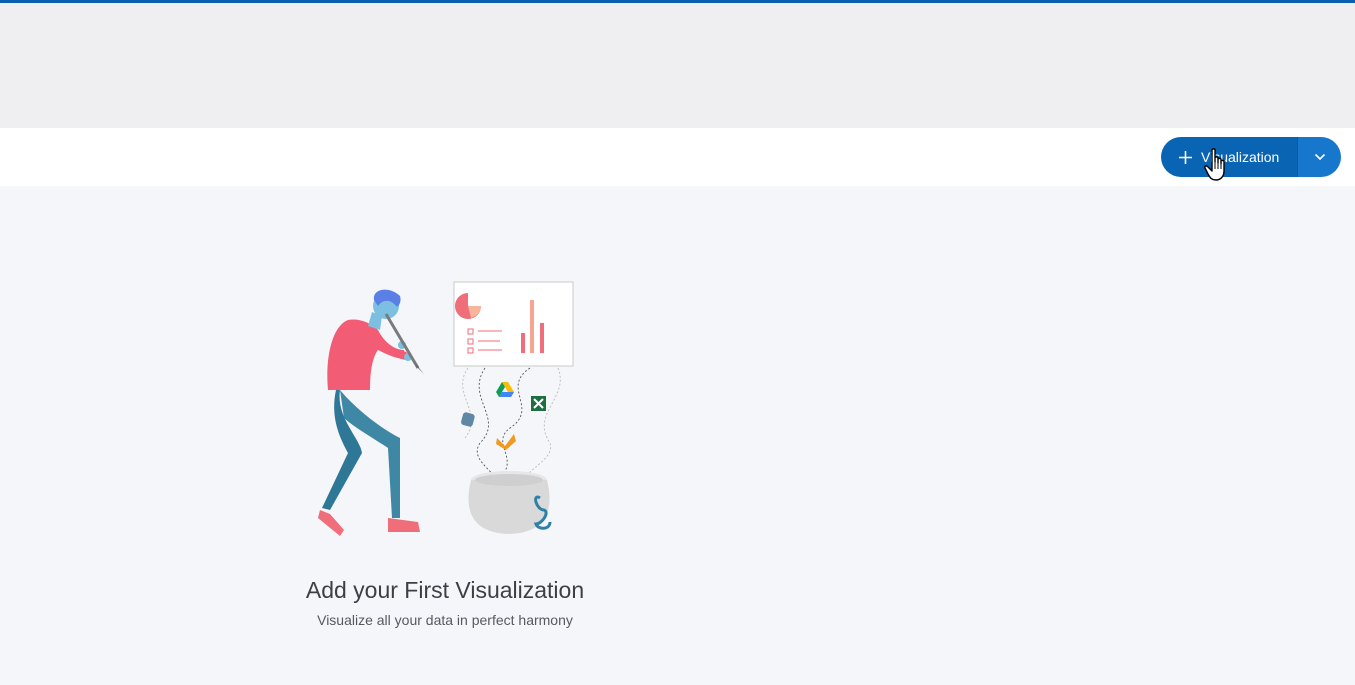 The image size is (1355, 685). Describe the element at coordinates (505, 389) in the screenshot. I see `google-drive-icon` at that location.